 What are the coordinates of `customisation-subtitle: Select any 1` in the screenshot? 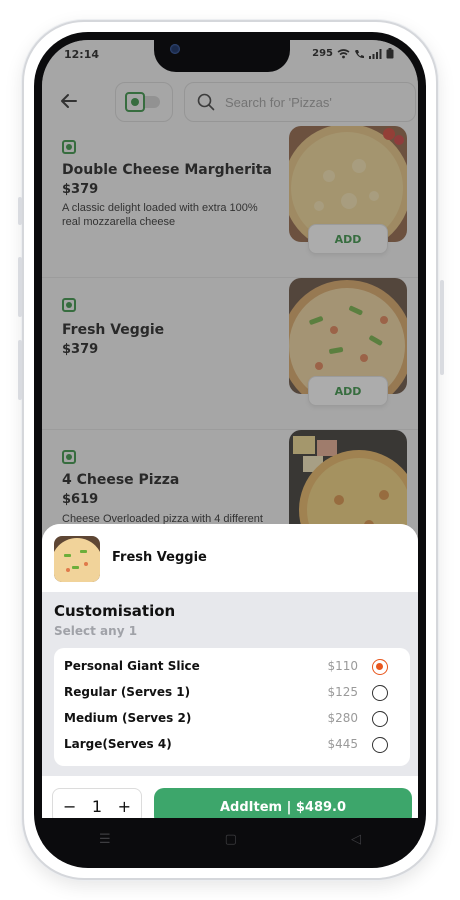 It's located at (96, 631).